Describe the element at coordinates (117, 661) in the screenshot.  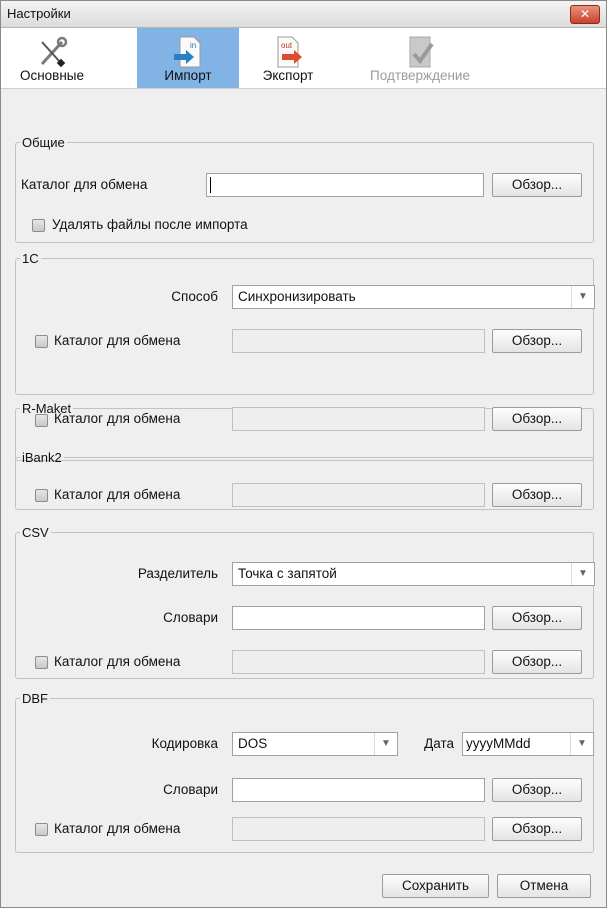
I see `csv-exchange-dir-label: Каталог для обмена` at that location.